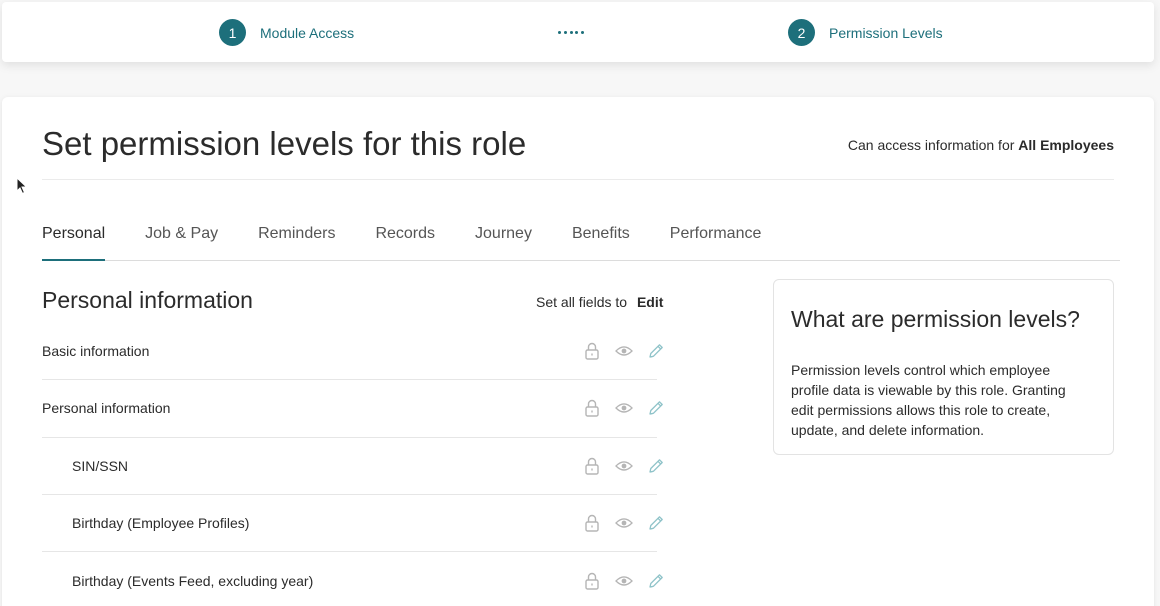  What do you see at coordinates (161, 523) in the screenshot?
I see `row-label: Birthday (Employee Profiles)` at bounding box center [161, 523].